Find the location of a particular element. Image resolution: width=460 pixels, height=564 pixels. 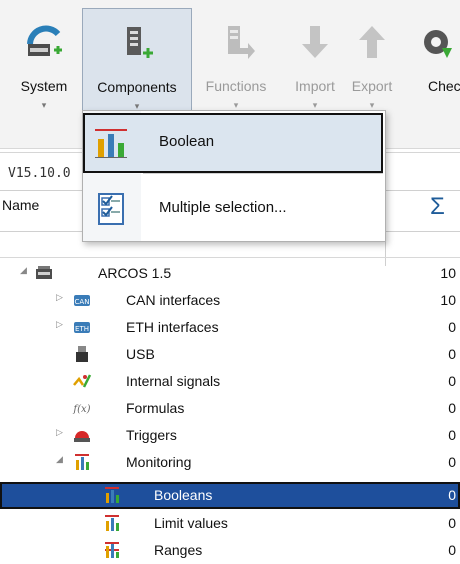

menu-divider is located at coordinates (263, 173).